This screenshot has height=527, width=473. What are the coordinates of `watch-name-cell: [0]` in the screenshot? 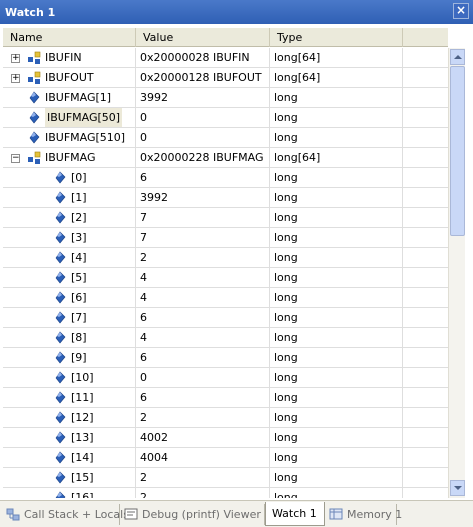 It's located at (69, 178).